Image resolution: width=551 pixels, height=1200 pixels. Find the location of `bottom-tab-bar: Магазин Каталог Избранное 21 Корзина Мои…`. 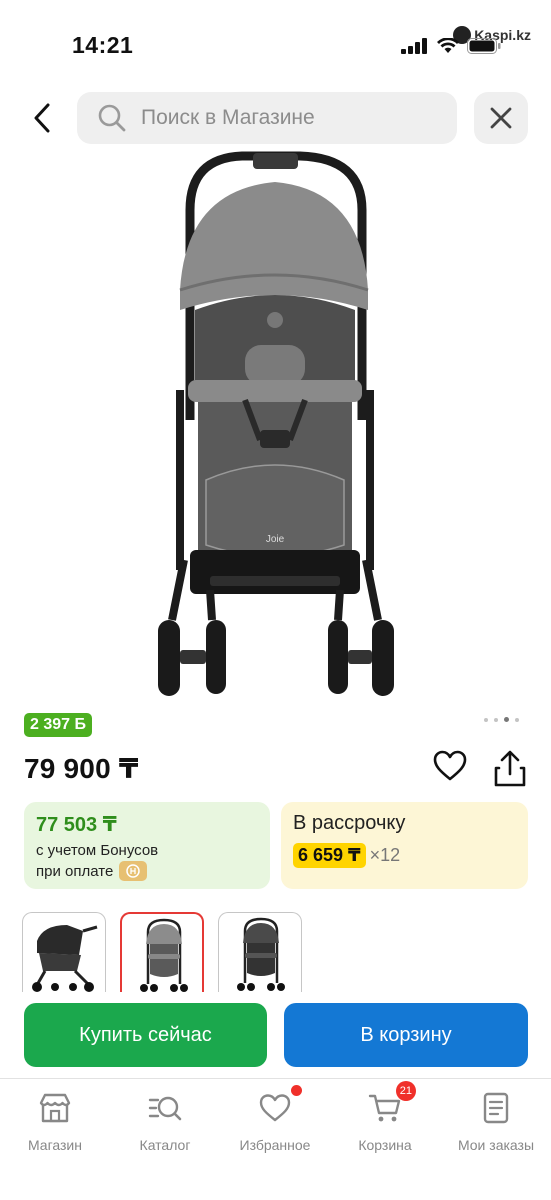

bottom-tab-bar: Магазин Каталог Избранное 21 Корзина Мои… is located at coordinates (275, 1139).